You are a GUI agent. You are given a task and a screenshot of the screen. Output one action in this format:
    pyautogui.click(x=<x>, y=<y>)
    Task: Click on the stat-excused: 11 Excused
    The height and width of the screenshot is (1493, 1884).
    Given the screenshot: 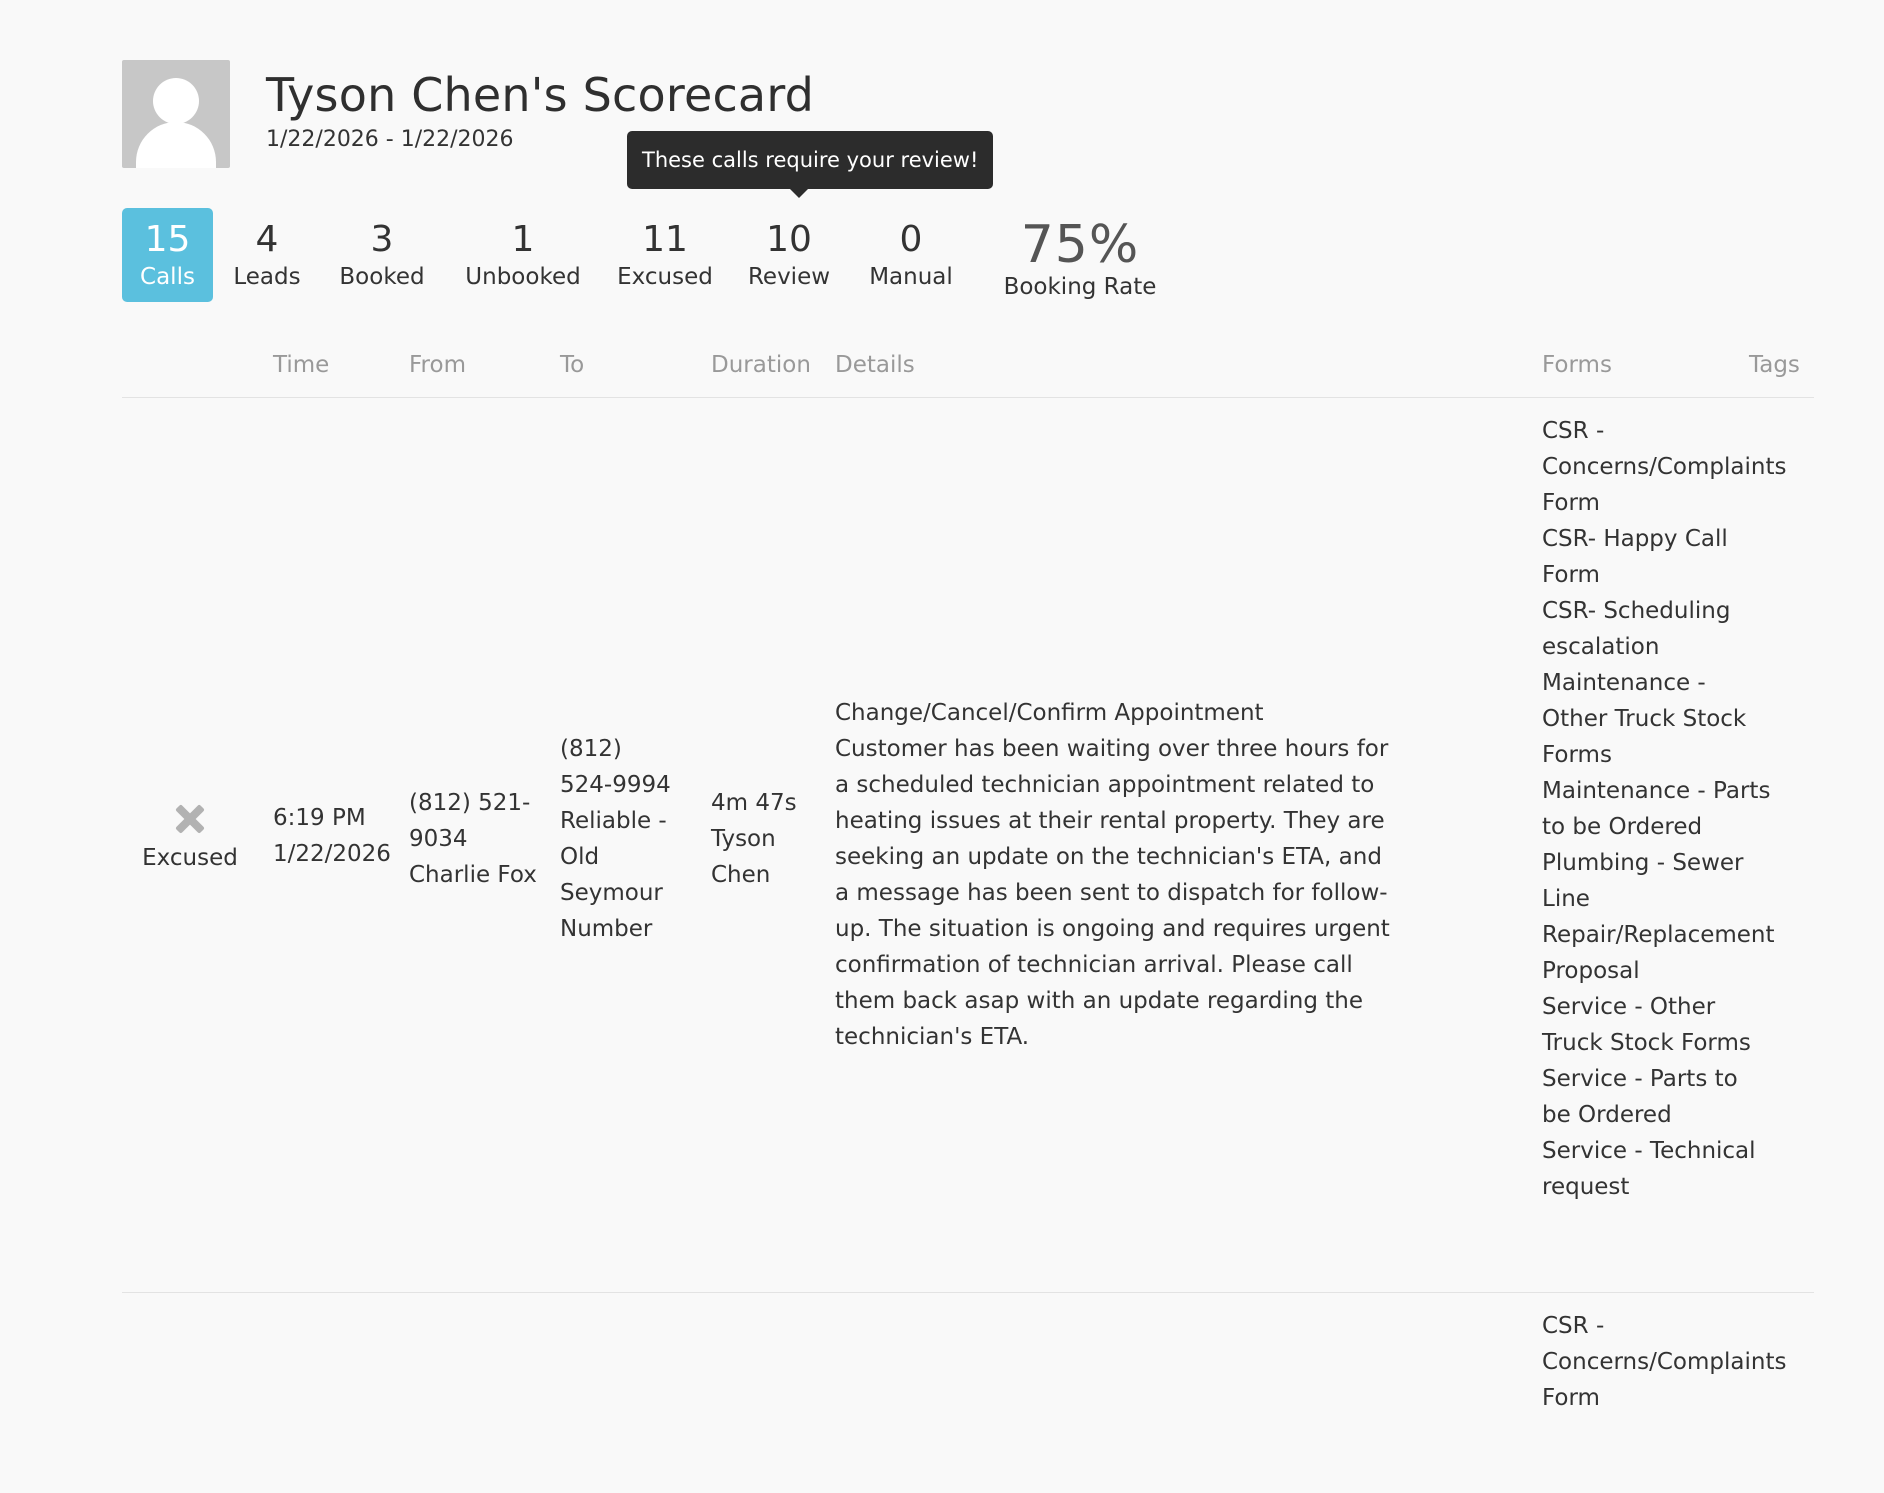 What is the action you would take?
    pyautogui.click(x=665, y=255)
    